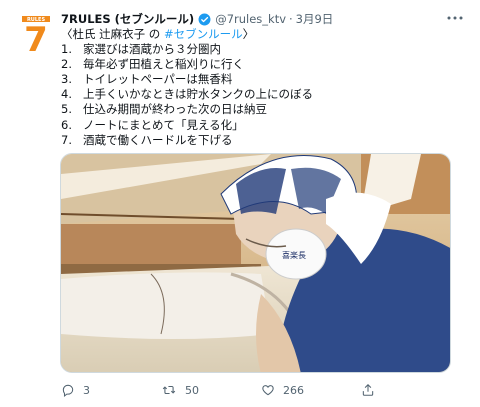  Describe the element at coordinates (68, 390) in the screenshot. I see `reply-icon` at that location.